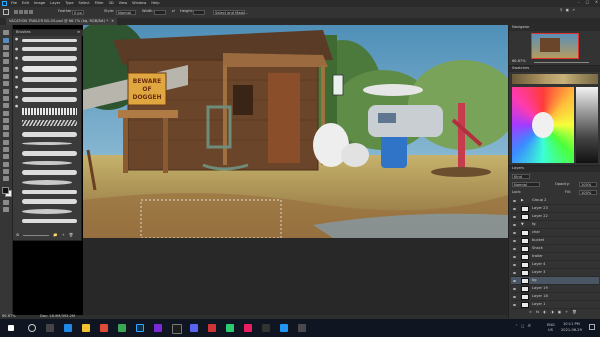 This screenshot has height=337, width=600. Describe the element at coordinates (555, 281) in the screenshot. I see `layer-row-selected: bg` at that location.